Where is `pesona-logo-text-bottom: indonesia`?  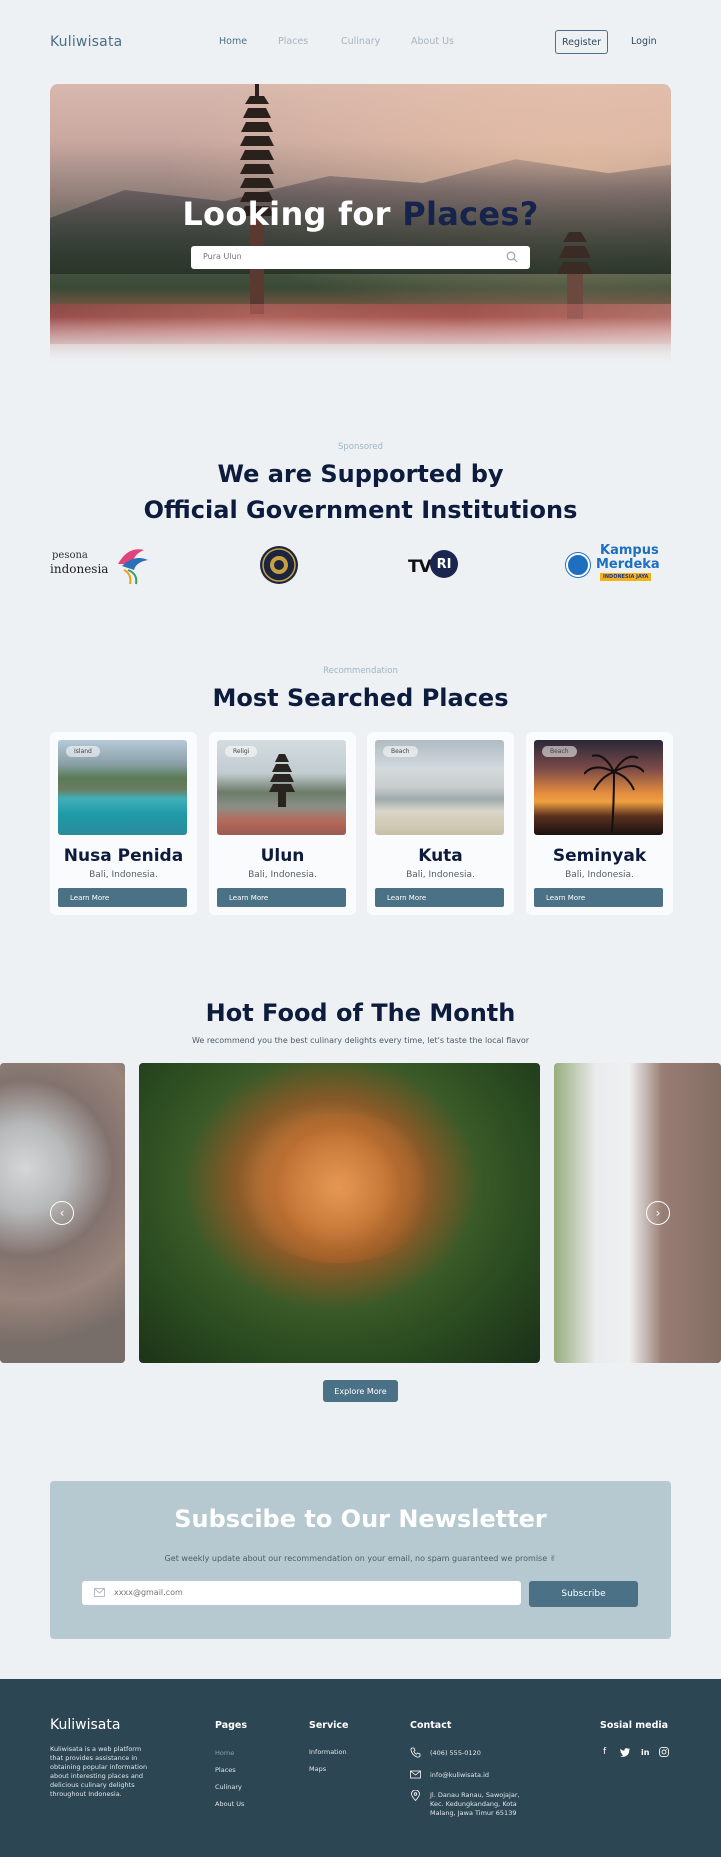
pesona-logo-text-bottom: indonesia is located at coordinates (79, 569).